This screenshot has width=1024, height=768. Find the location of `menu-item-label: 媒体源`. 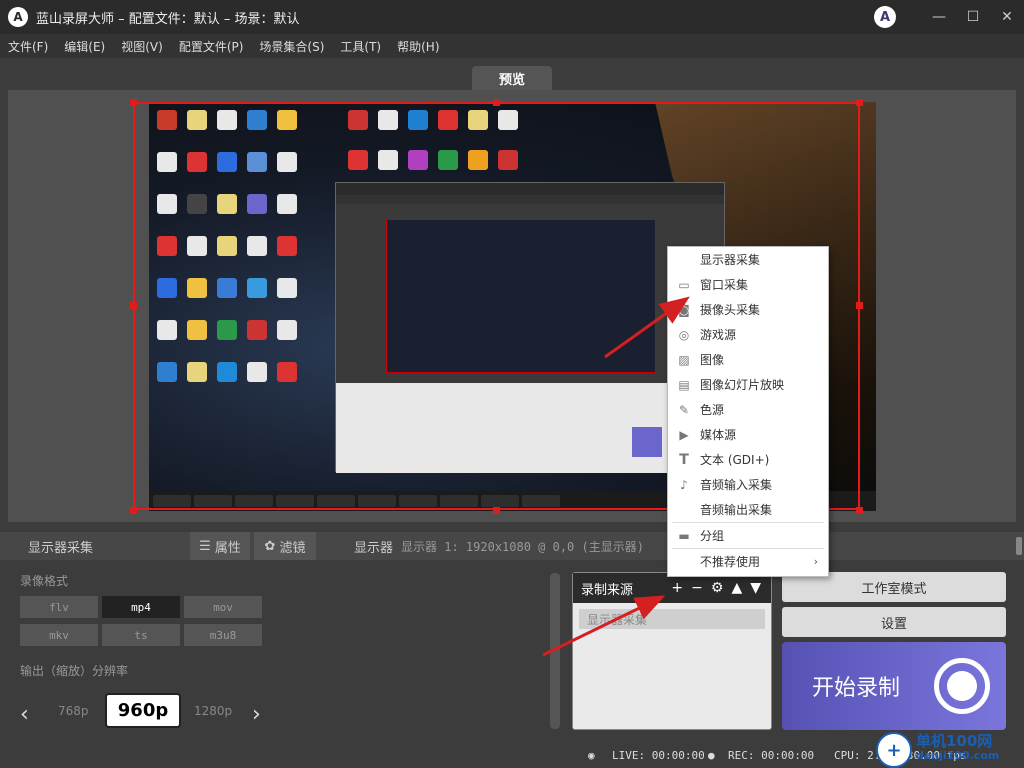

menu-item-label: 媒体源 is located at coordinates (718, 435).